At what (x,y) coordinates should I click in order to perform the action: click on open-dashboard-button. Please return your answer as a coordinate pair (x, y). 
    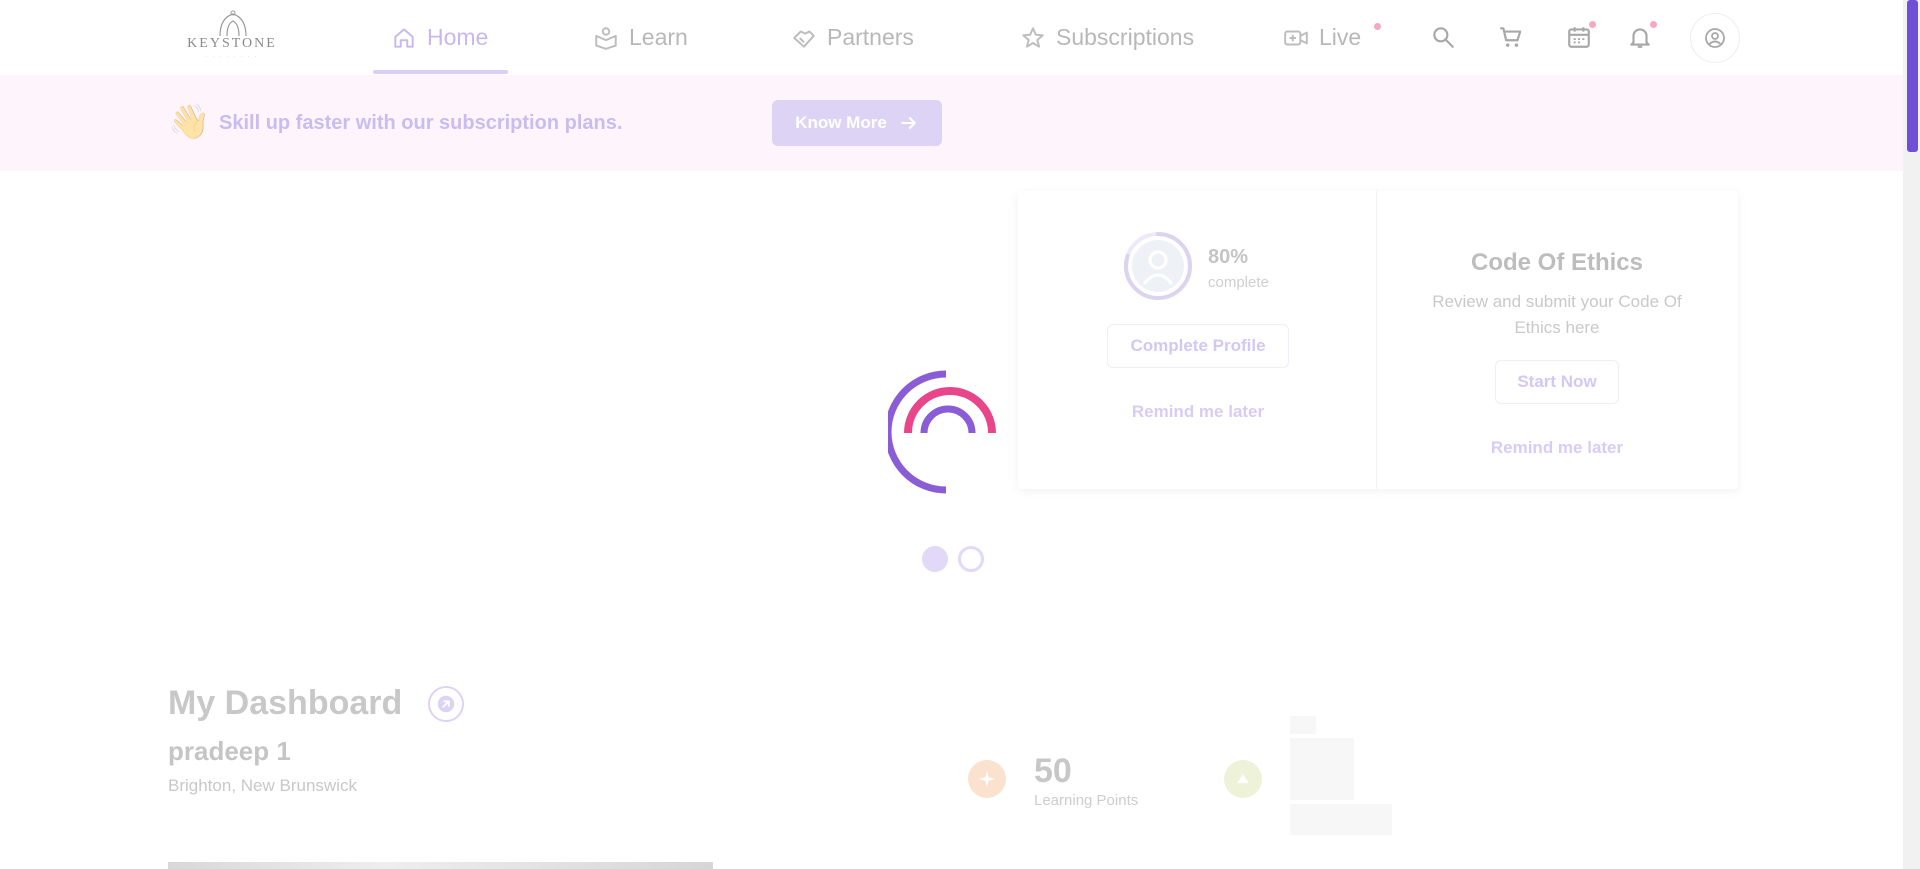
    Looking at the image, I should click on (446, 704).